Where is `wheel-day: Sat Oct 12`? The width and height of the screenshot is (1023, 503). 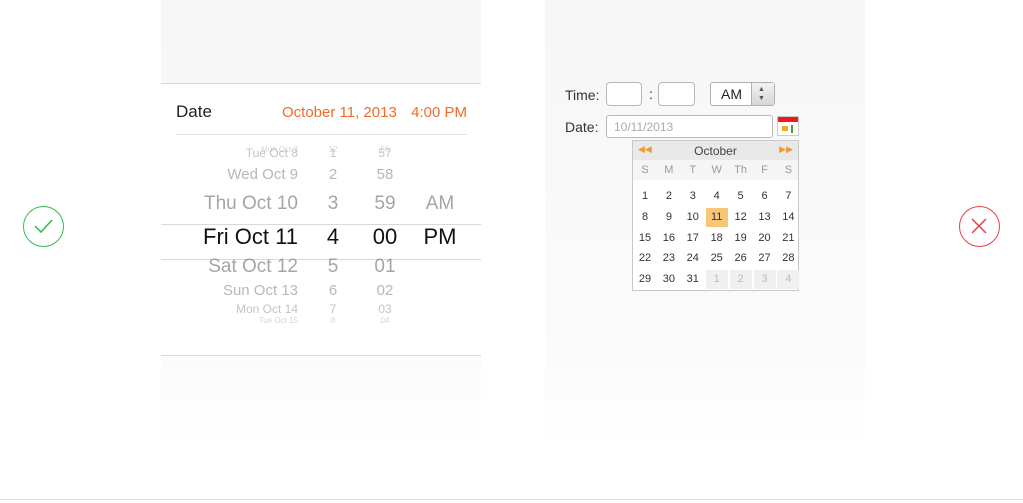 wheel-day: Sat Oct 12 is located at coordinates (253, 266).